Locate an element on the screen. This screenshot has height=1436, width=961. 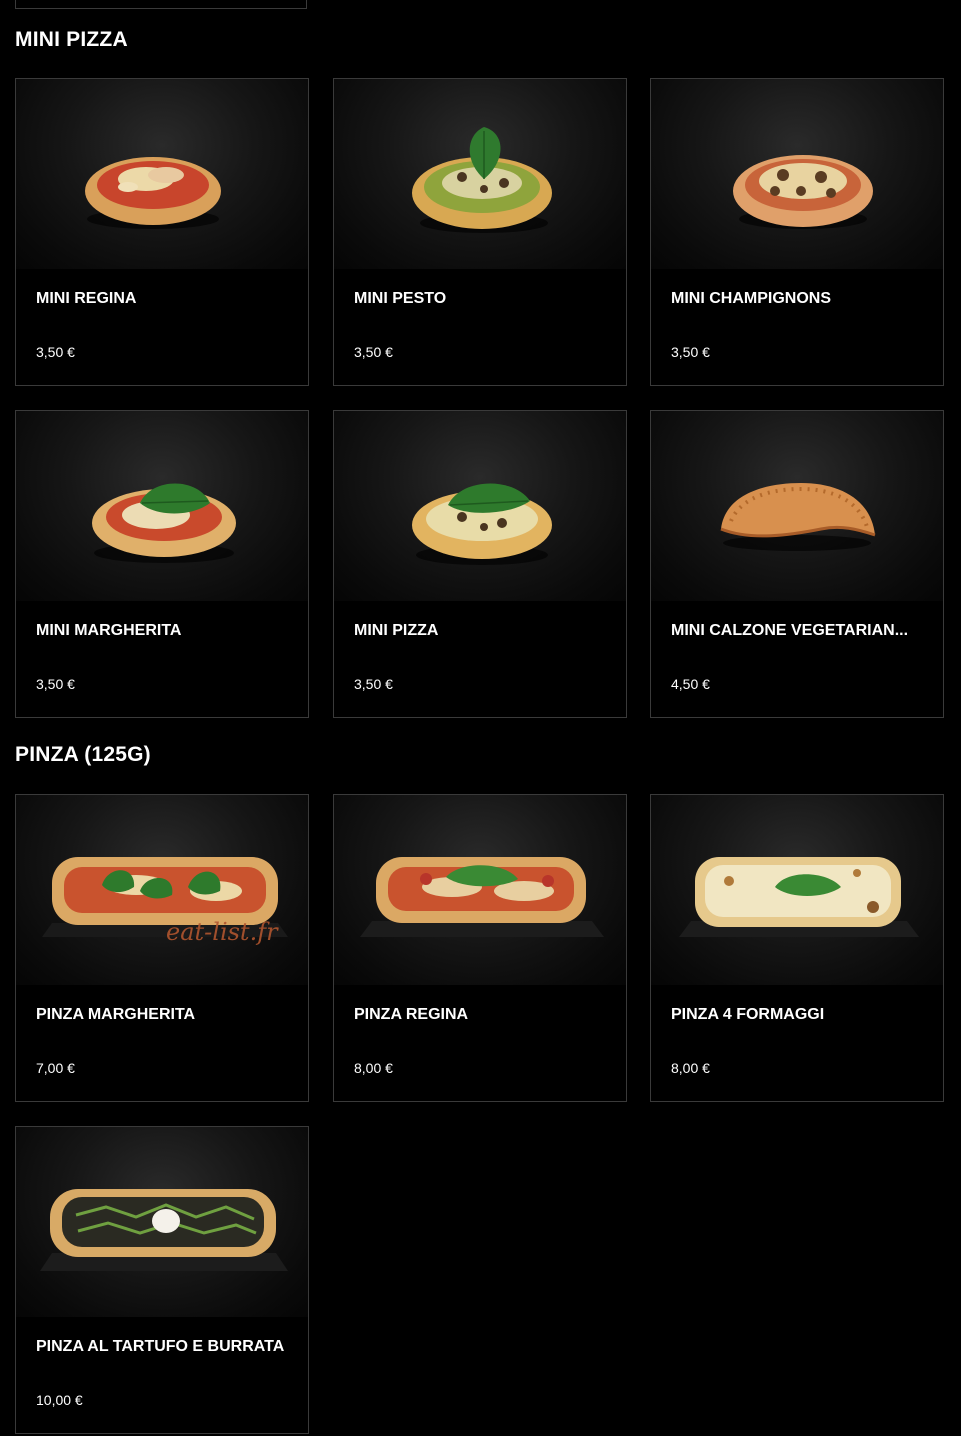
pinza-margherita-photo is located at coordinates (162, 890).